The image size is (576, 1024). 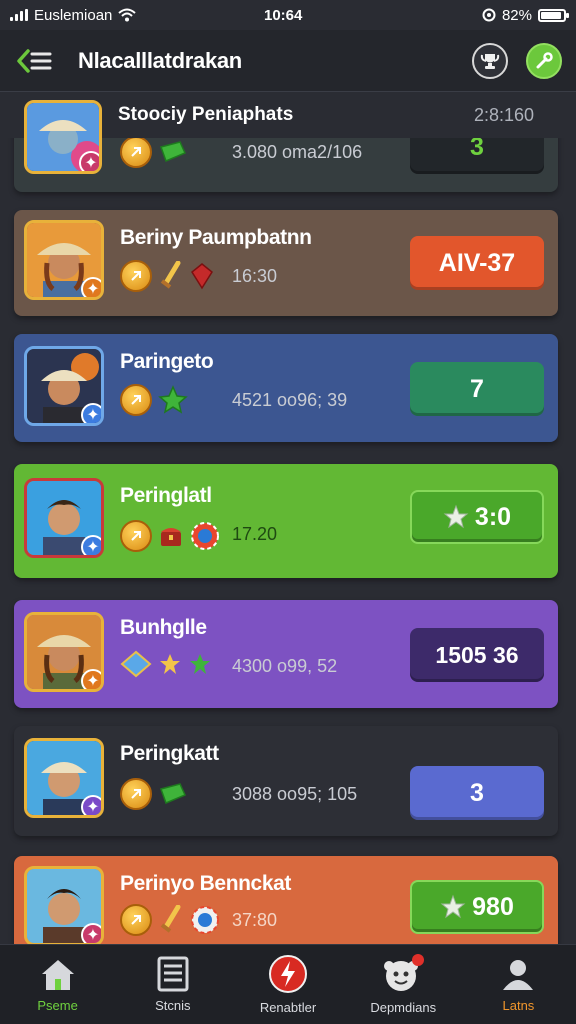 I want to click on nav-item-friends: Depmdians, so click(x=403, y=984).